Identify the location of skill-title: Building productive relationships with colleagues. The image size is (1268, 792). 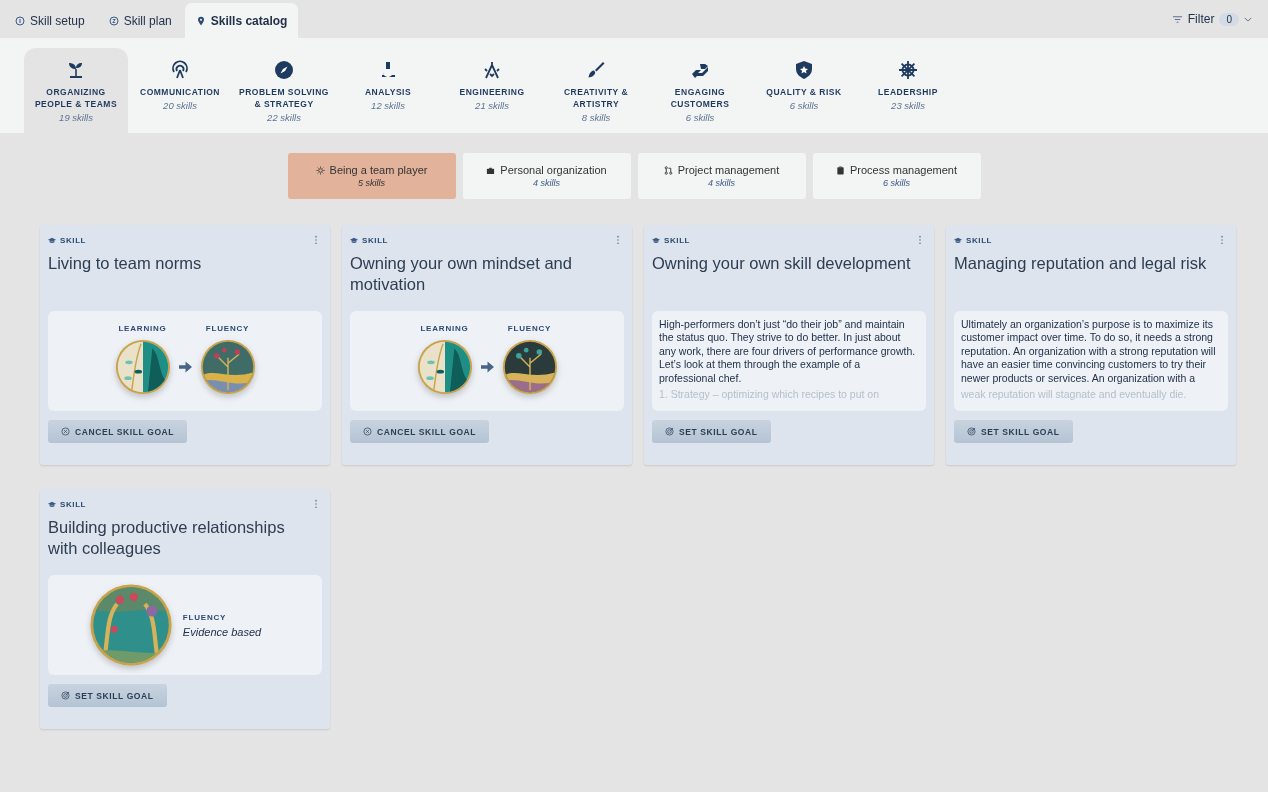
(167, 538).